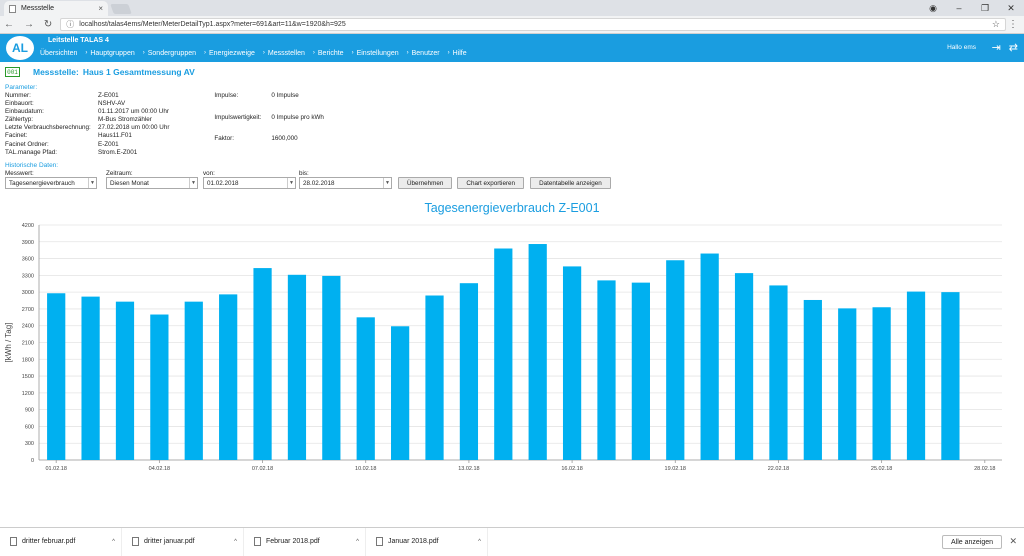 This screenshot has height=556, width=1024. What do you see at coordinates (18, 95) in the screenshot?
I see `param-label: Nummer:` at bounding box center [18, 95].